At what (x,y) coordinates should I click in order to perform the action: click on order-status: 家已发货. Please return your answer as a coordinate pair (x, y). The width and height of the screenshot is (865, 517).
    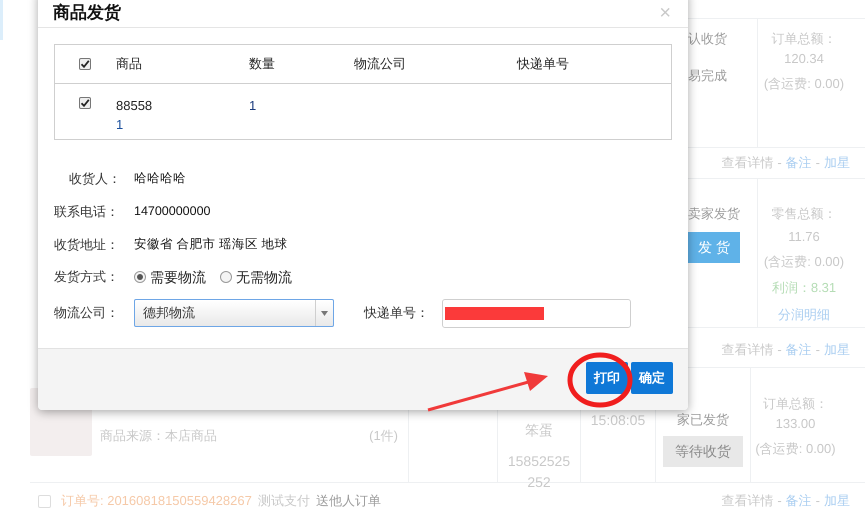
    Looking at the image, I should click on (703, 420).